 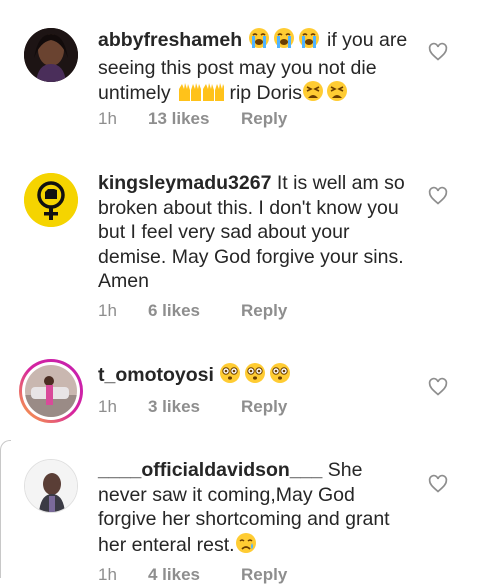 I want to click on comment-meta: 1h 4 likes Reply, so click(x=192, y=575).